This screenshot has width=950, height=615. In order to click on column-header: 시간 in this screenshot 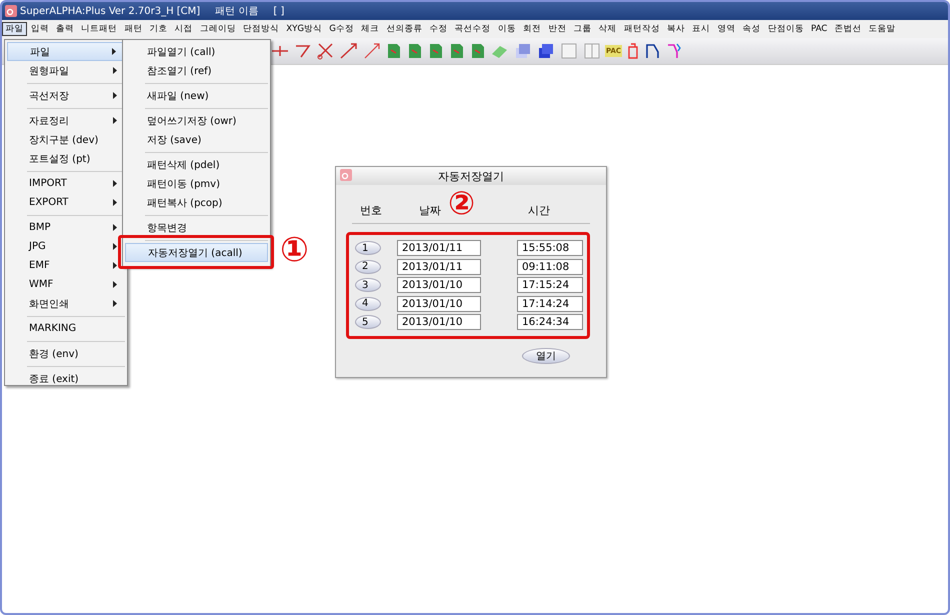, I will do `click(539, 210)`.